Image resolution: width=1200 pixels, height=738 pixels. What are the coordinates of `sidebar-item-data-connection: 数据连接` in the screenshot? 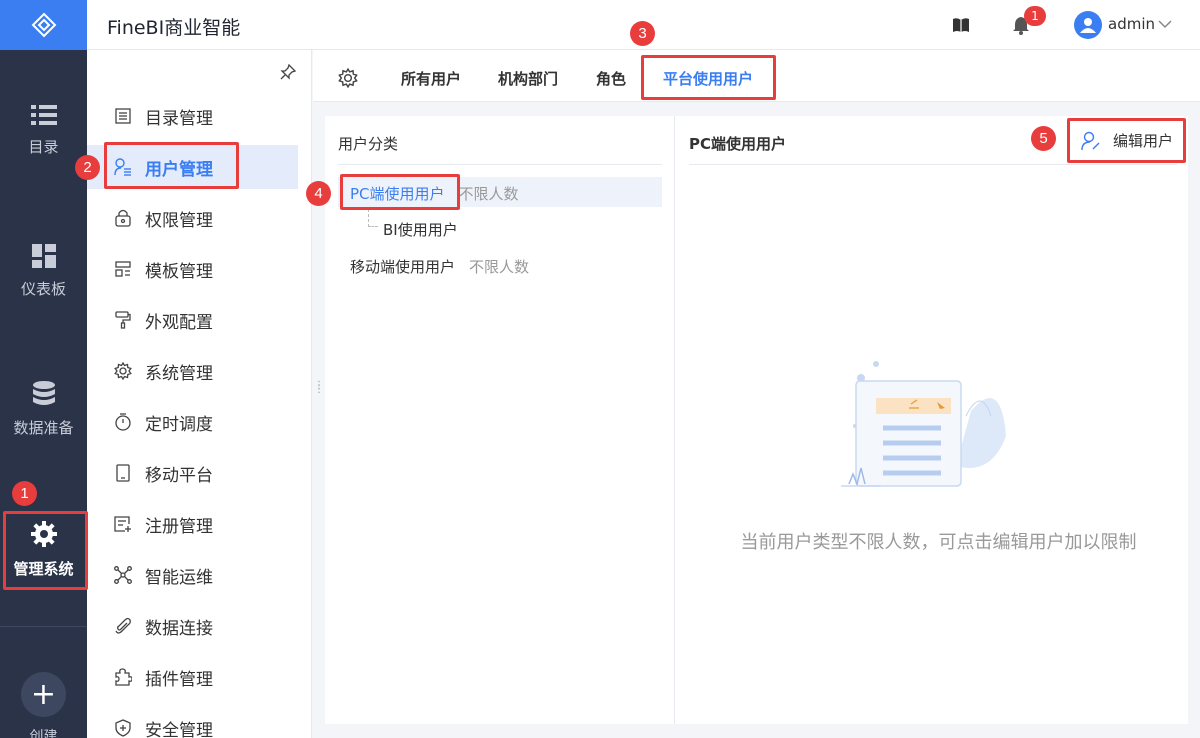 It's located at (192, 626).